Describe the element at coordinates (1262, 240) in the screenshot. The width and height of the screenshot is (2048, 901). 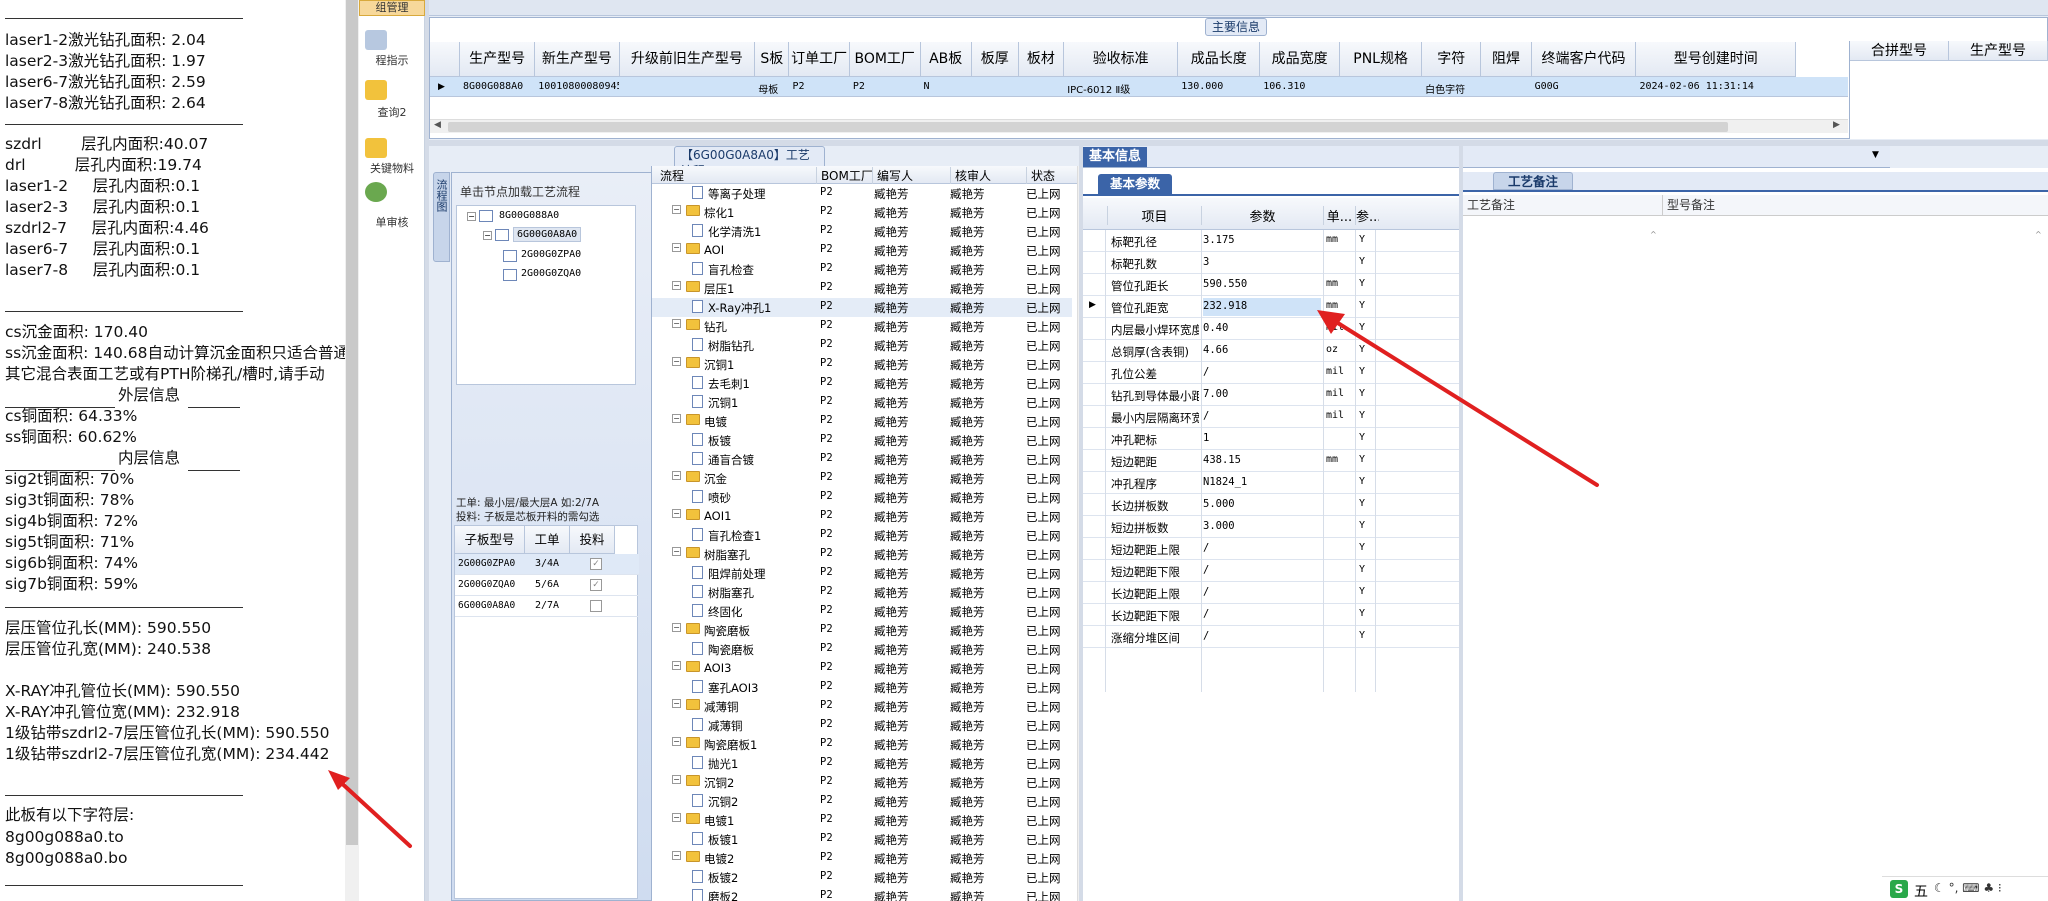
I see `param-value-cell: 3.175` at that location.